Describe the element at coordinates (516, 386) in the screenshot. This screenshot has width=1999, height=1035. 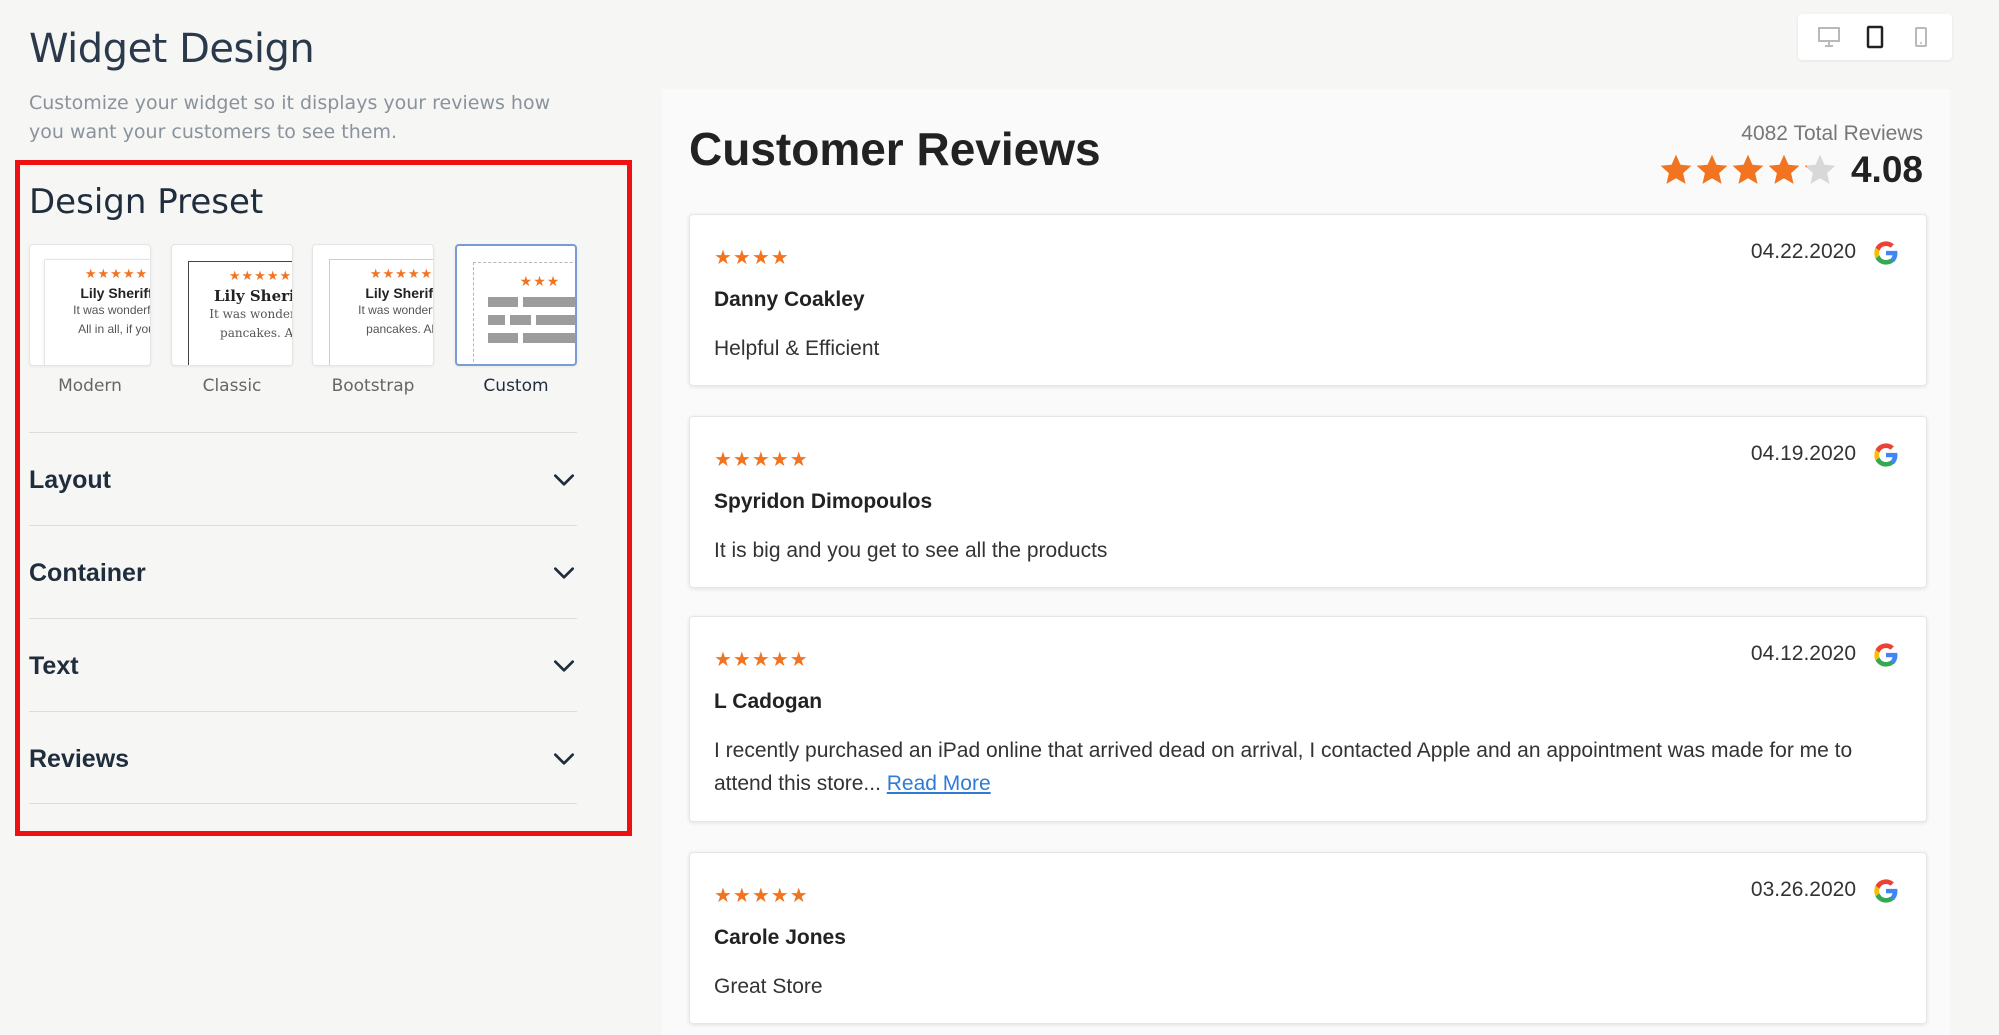
I see `preset-label: Custom` at that location.